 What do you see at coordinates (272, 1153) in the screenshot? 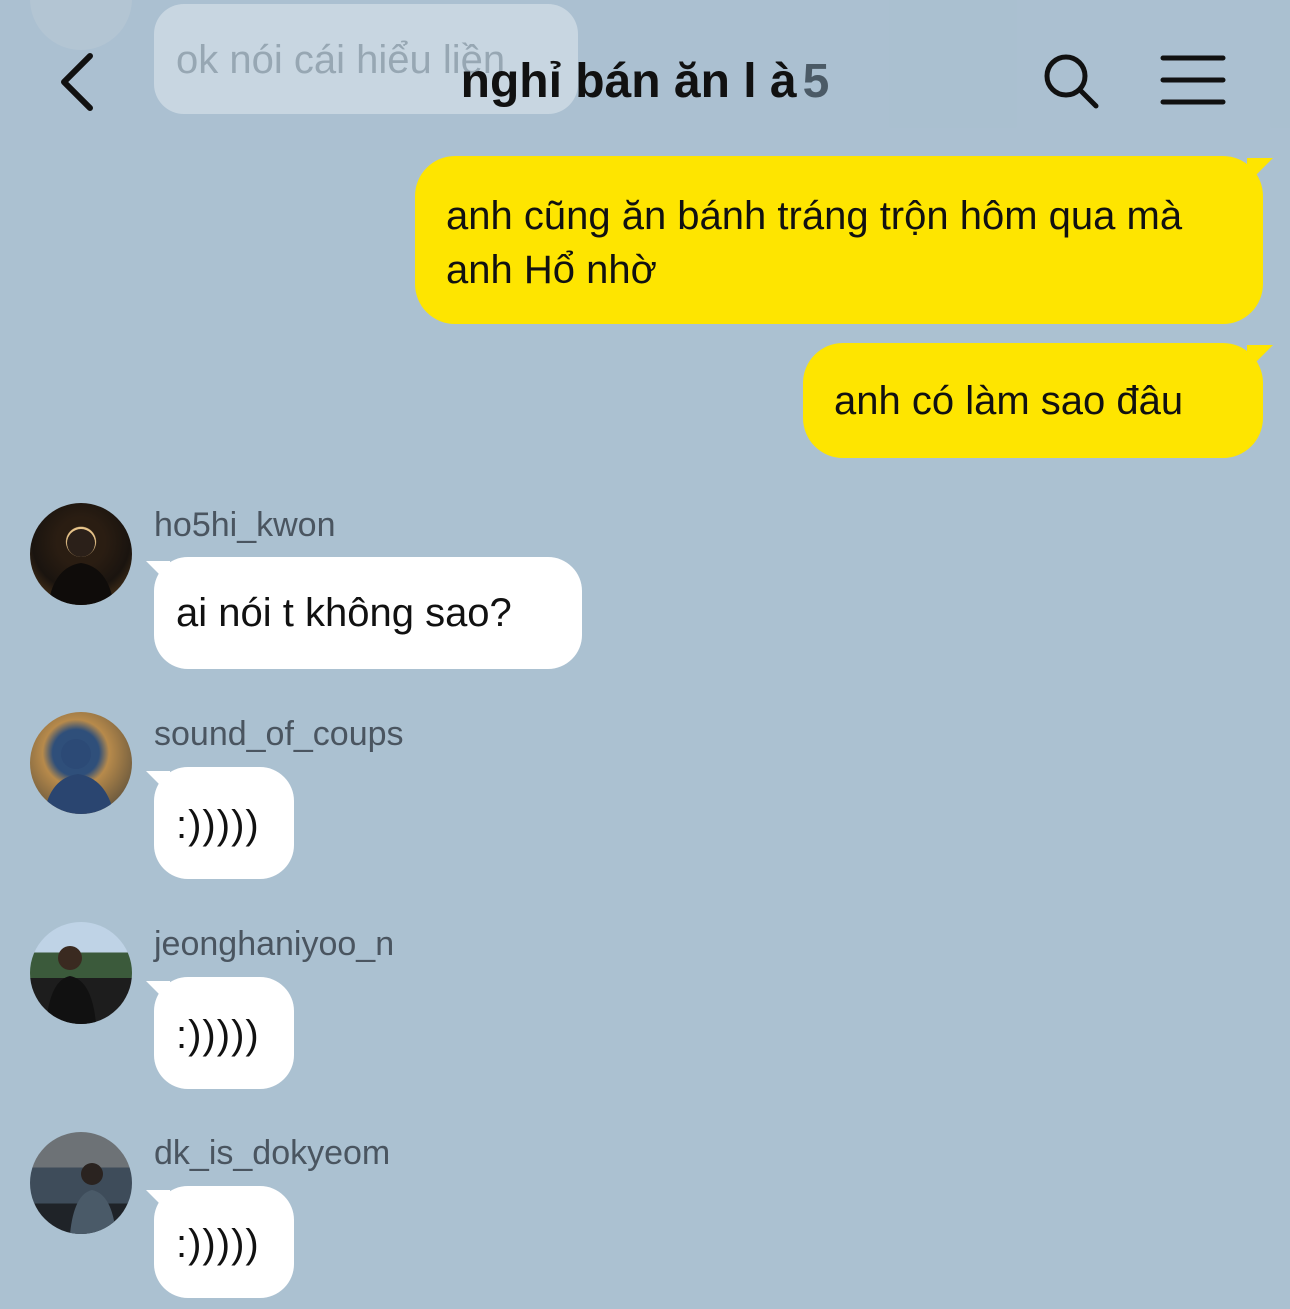
I see `sender-name: dk_is_dokyeom` at bounding box center [272, 1153].